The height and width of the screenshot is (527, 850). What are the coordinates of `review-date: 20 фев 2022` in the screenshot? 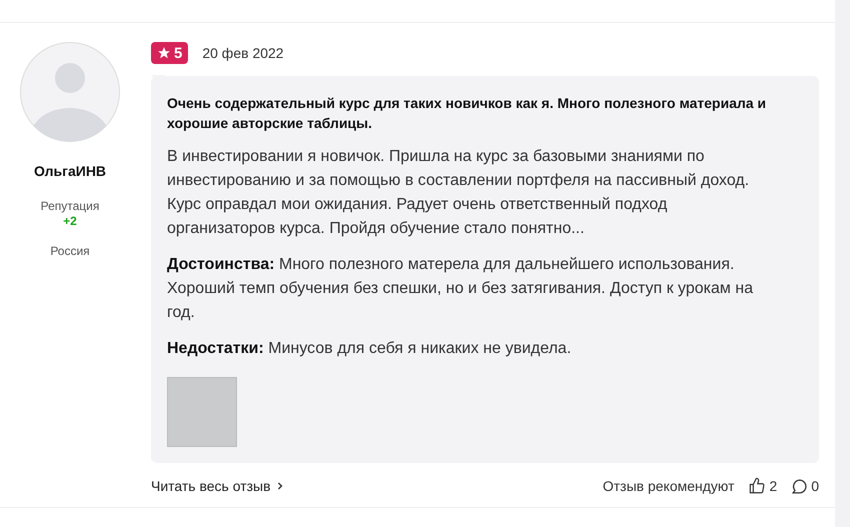 It's located at (243, 53).